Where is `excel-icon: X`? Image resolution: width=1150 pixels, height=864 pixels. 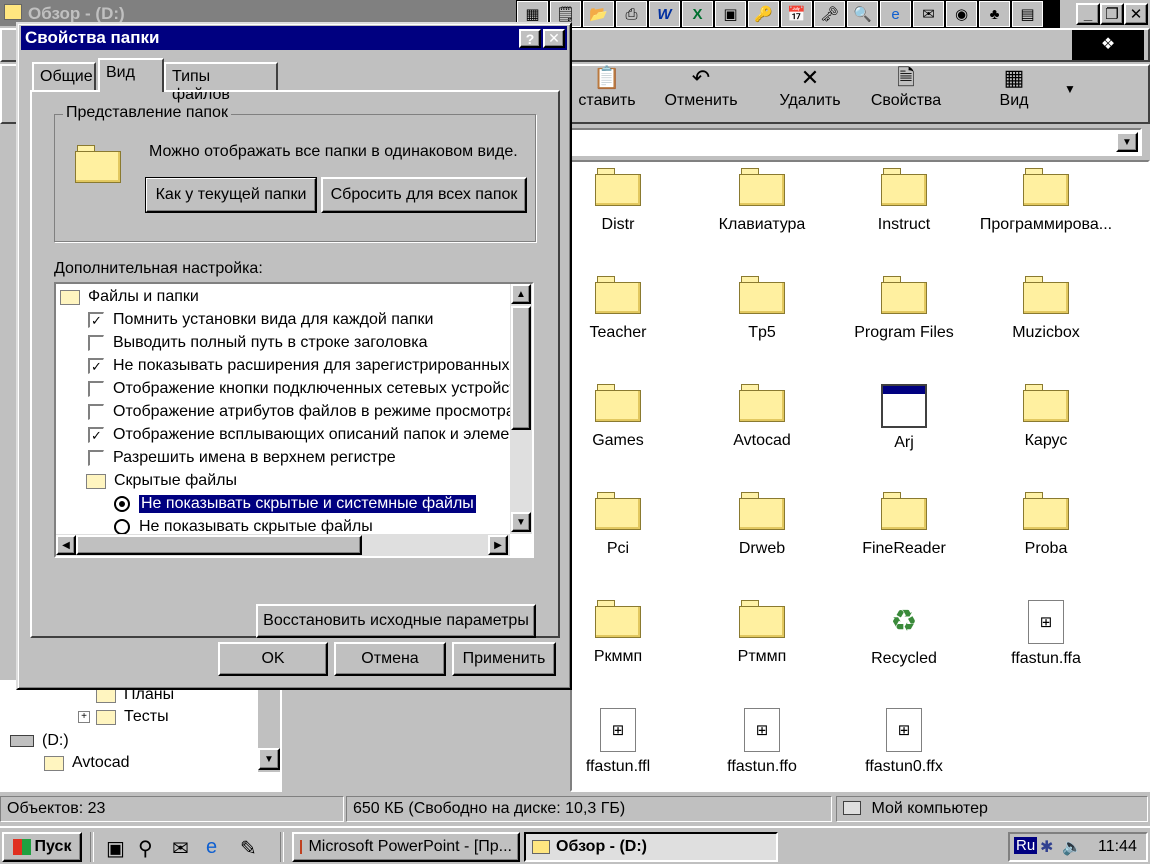 excel-icon: X is located at coordinates (697, 14).